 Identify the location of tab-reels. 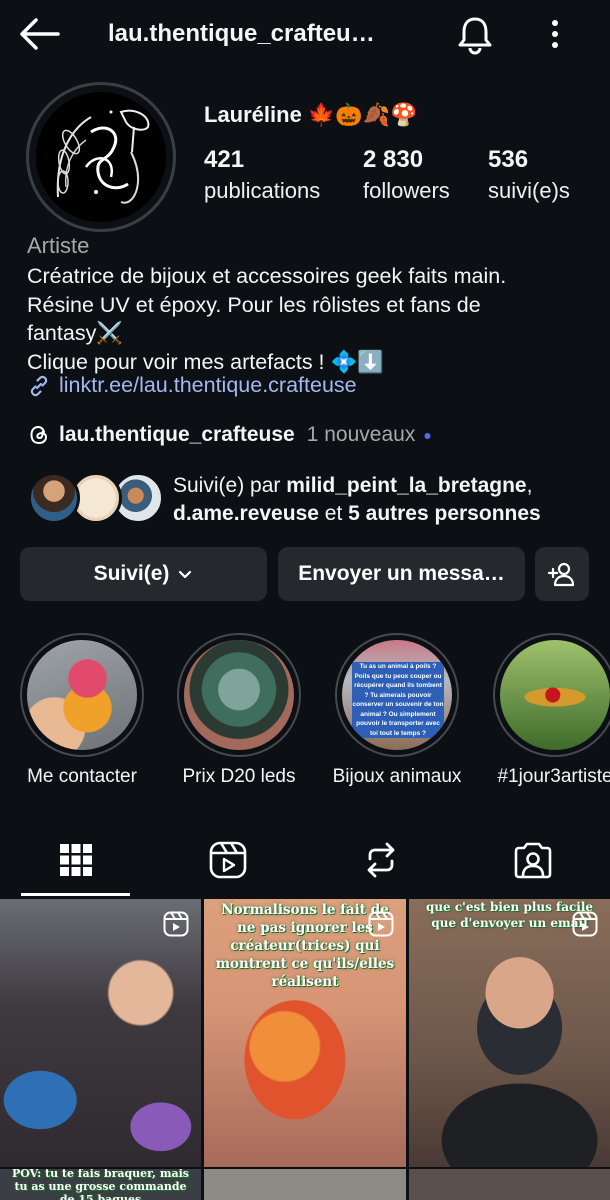
(228, 859).